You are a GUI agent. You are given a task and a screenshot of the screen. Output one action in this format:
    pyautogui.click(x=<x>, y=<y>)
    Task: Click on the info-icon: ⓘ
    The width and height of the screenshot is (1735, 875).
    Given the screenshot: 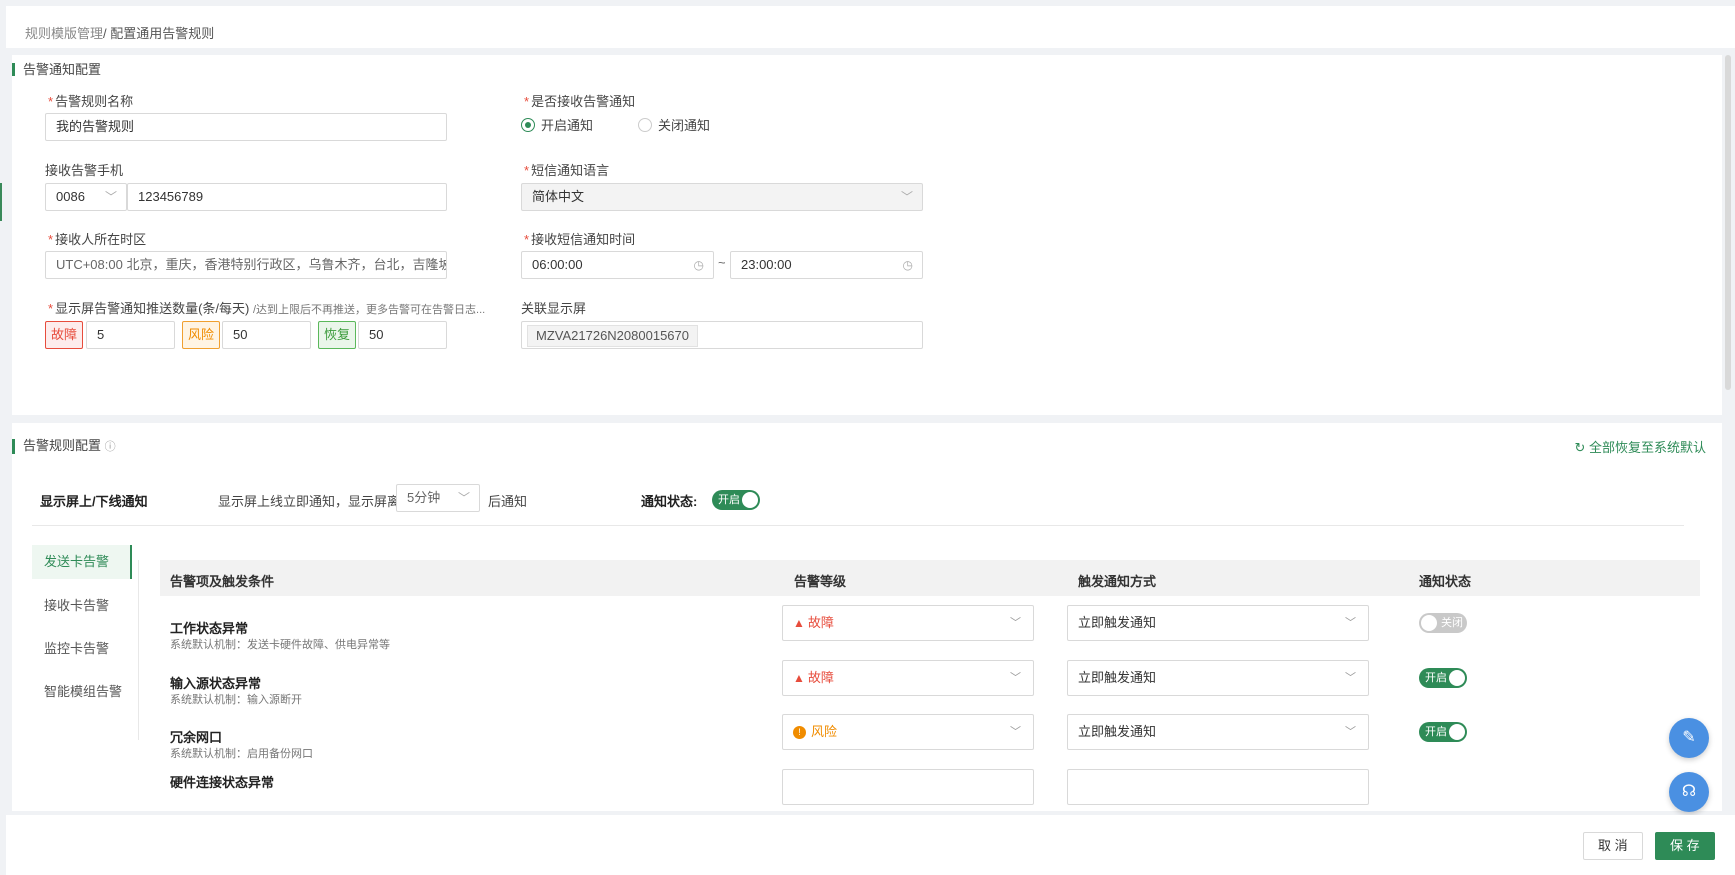 What is the action you would take?
    pyautogui.click(x=110, y=447)
    